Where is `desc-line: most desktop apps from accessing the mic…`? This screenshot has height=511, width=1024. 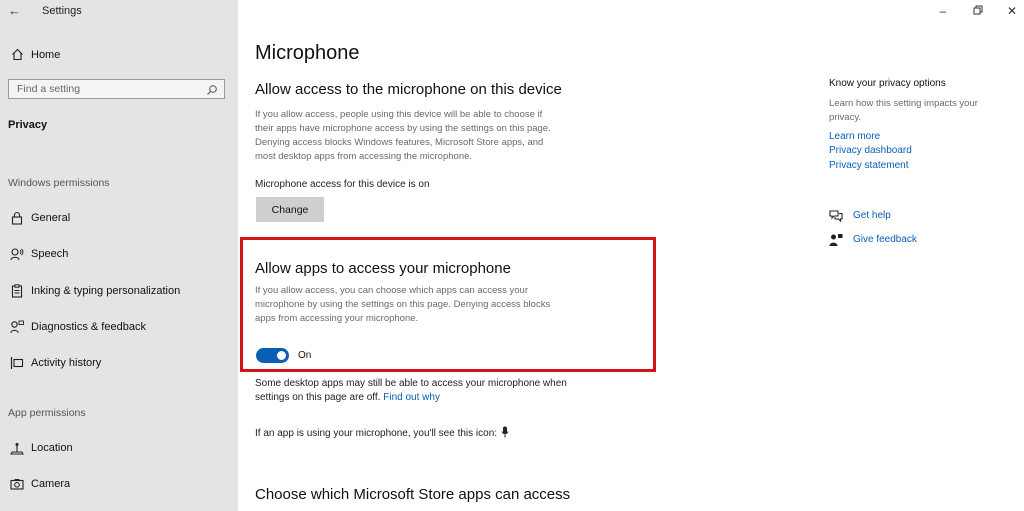
desc-line: most desktop apps from accessing the mic… is located at coordinates (364, 156).